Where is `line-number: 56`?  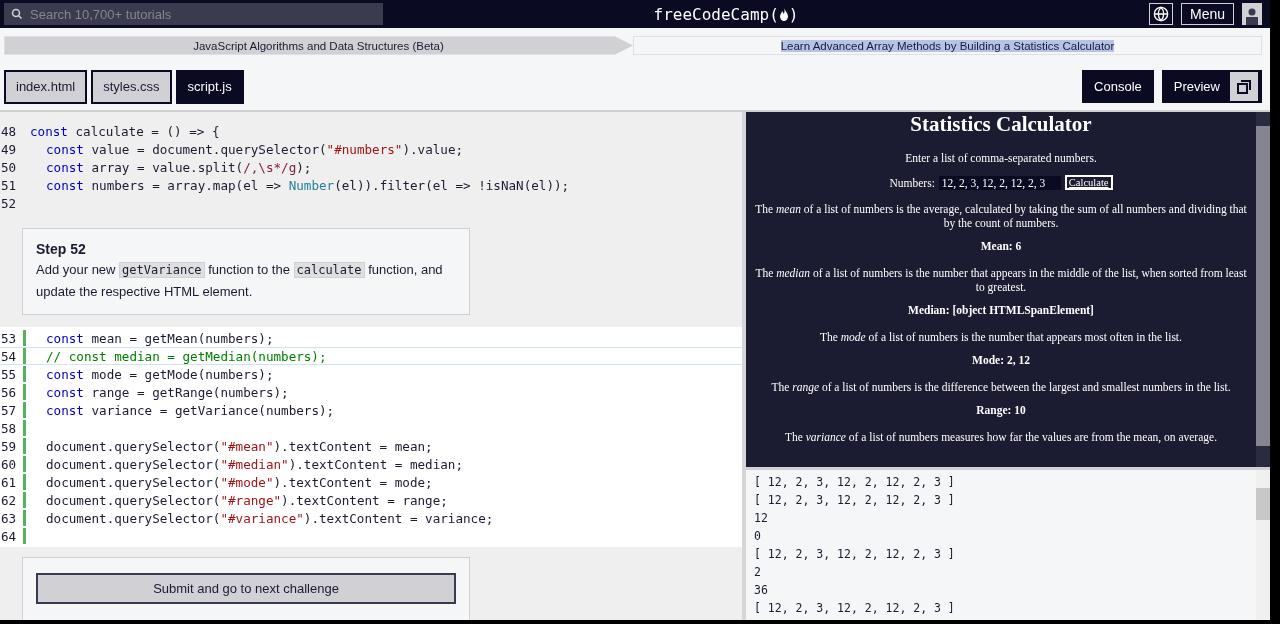 line-number: 56 is located at coordinates (9, 392).